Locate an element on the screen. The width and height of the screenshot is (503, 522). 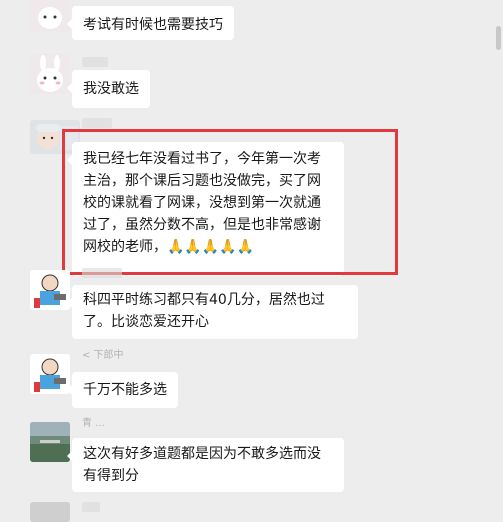
message-text: 千万不能多选 is located at coordinates (125, 390).